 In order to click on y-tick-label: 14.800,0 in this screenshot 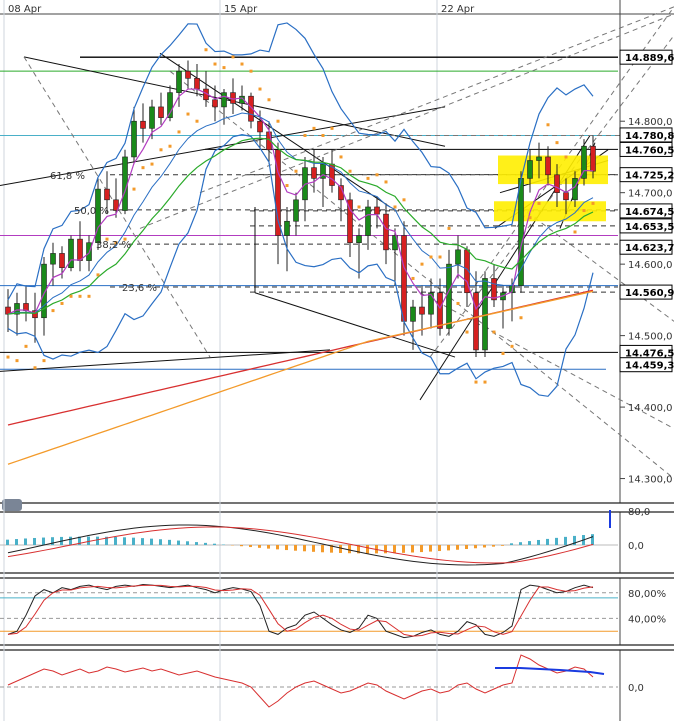, I will do `click(650, 122)`.